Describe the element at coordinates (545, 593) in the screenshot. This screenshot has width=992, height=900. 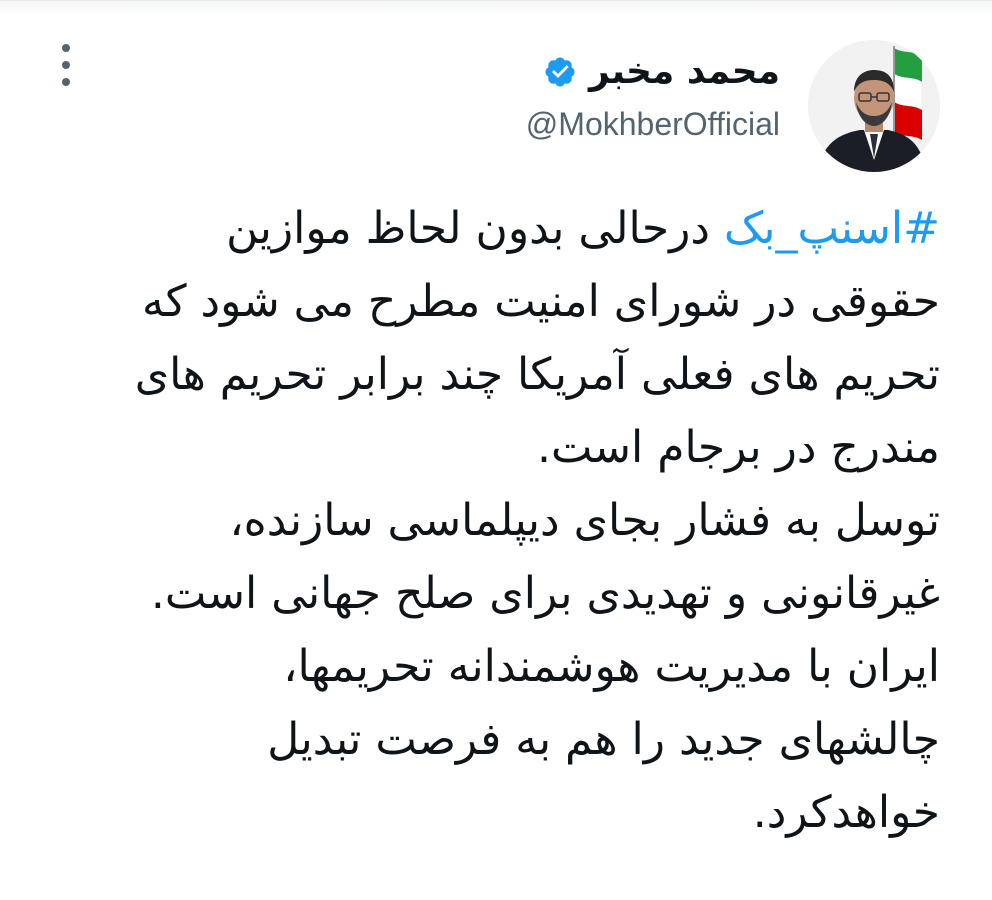
I see `tweet-line: غیرقانونی و تهدیدی برای صلح جهانی است.` at that location.